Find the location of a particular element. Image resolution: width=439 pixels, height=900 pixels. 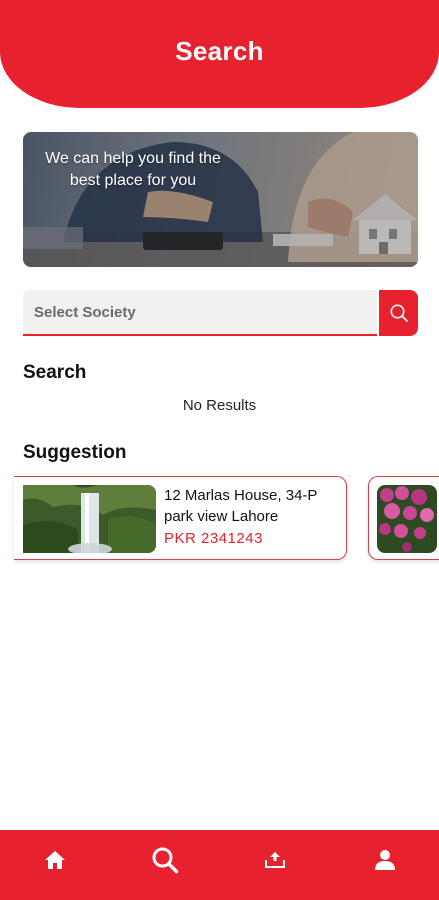

nav-upload is located at coordinates (275, 860).